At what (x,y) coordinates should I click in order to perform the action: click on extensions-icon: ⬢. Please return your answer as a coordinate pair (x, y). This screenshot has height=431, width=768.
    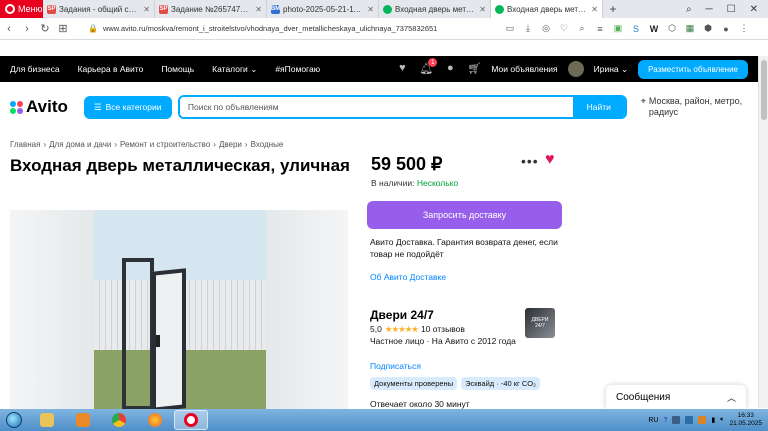
    Looking at the image, I should click on (708, 28).